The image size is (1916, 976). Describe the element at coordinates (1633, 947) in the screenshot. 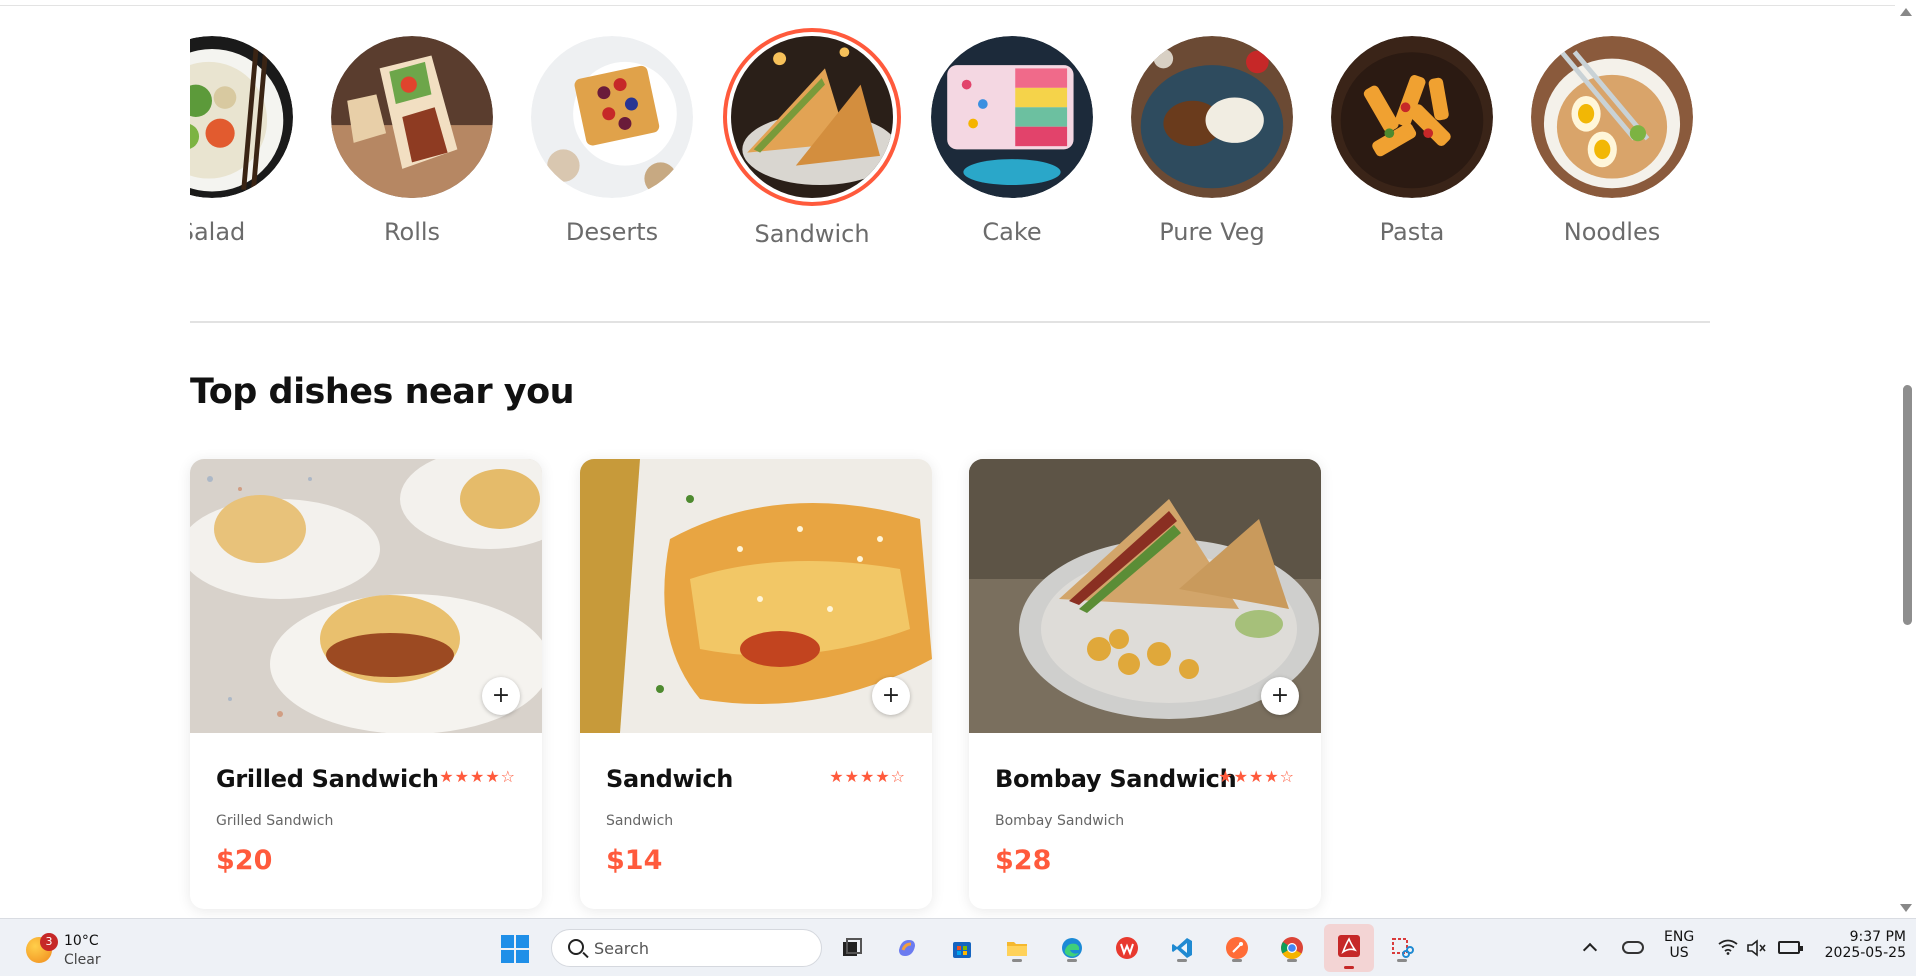

I see `onedrive-cloud-icon` at that location.